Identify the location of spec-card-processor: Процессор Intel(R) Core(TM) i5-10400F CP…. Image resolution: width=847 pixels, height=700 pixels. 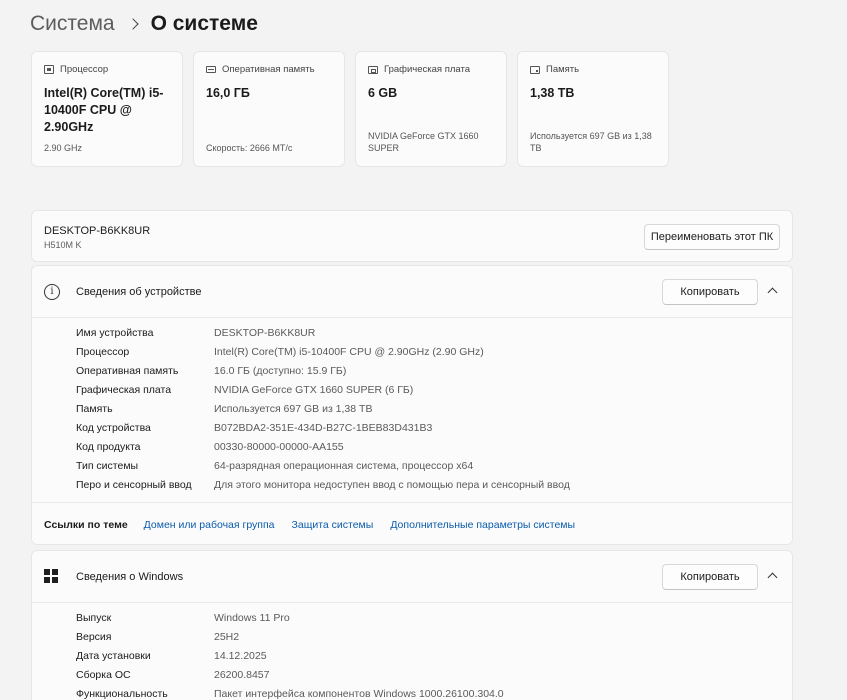
(107, 109).